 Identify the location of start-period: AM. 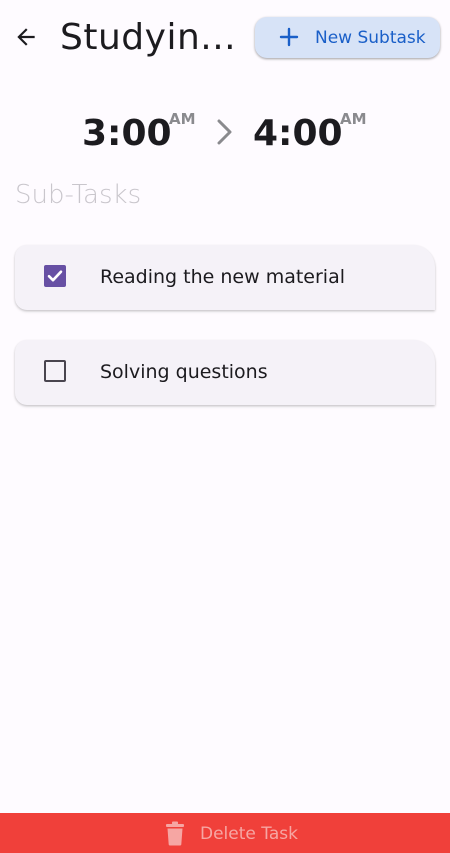
(182, 119).